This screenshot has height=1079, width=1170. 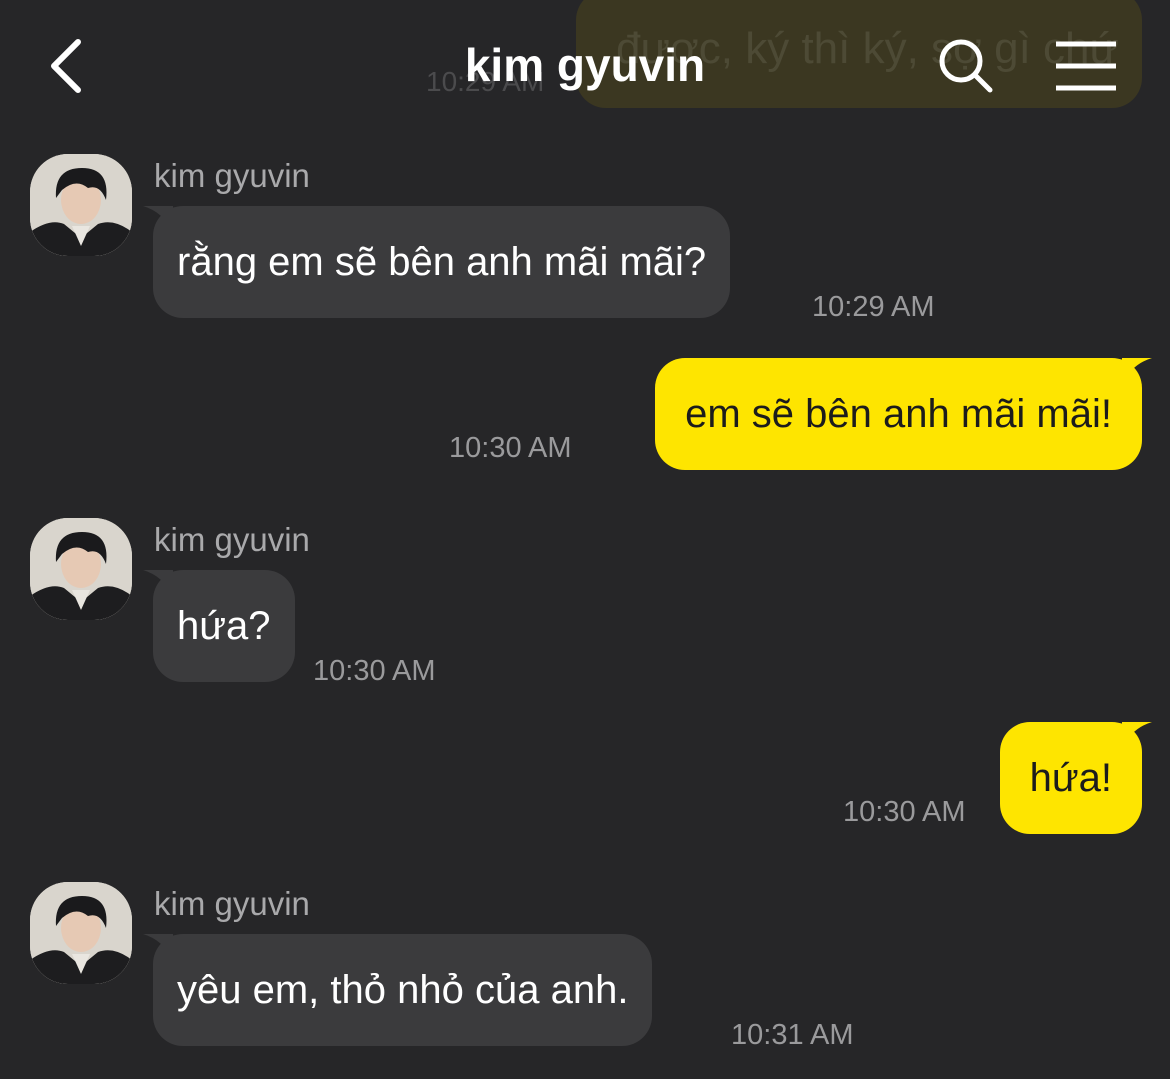 What do you see at coordinates (898, 414) in the screenshot?
I see `message-text: em sẽ bên anh mãi mãi!` at bounding box center [898, 414].